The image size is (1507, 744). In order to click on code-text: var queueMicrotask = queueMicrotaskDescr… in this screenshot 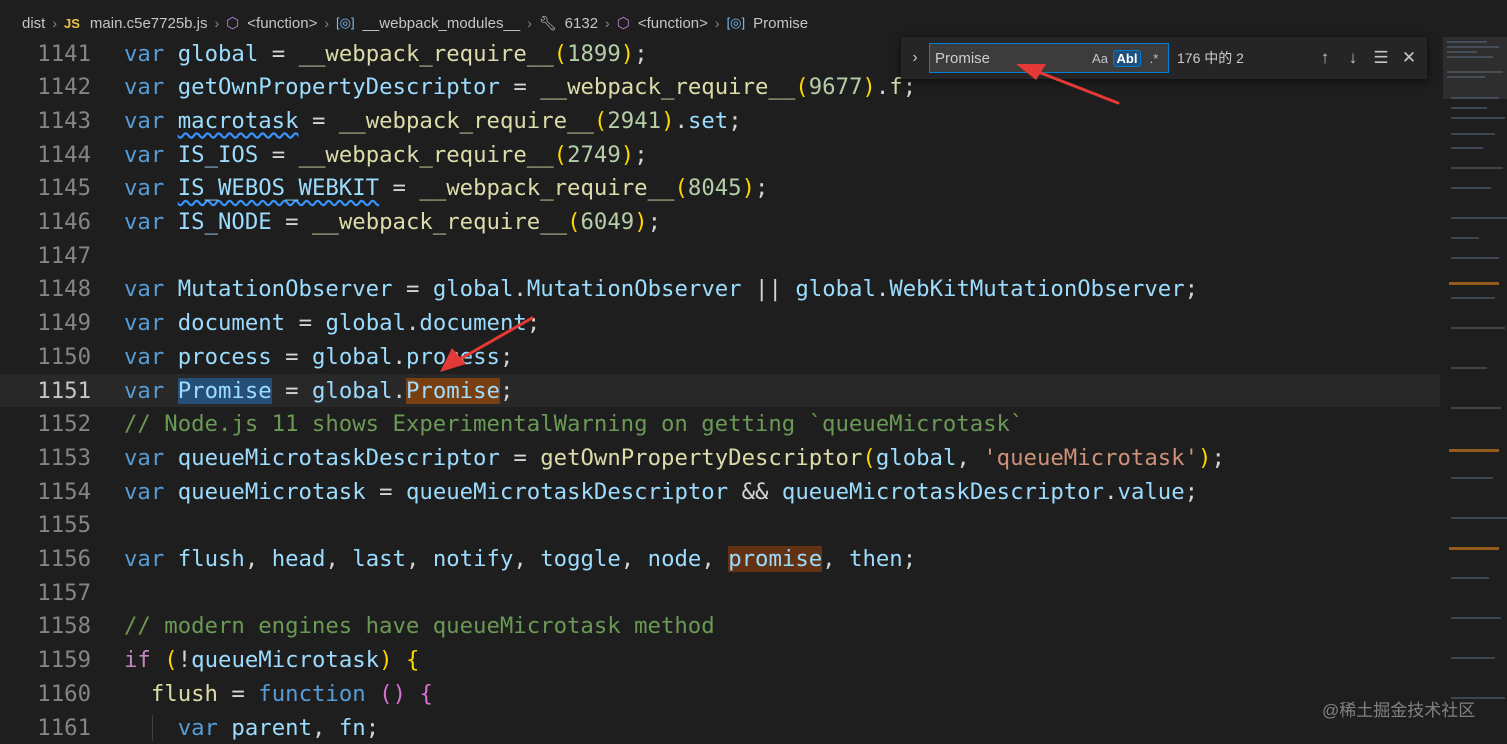, I will do `click(661, 491)`.